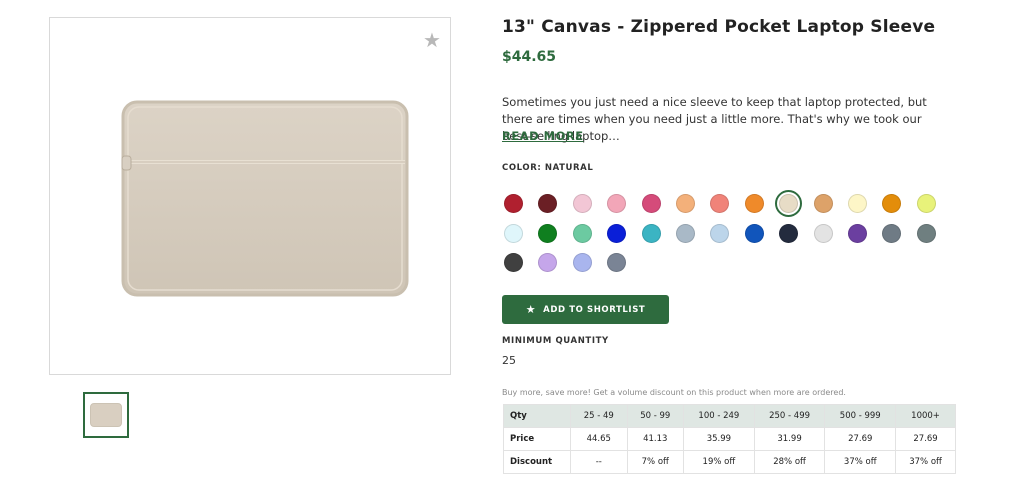 This screenshot has width=1024, height=486. Describe the element at coordinates (594, 309) in the screenshot. I see `add-to-shortlist-label: ADD TO SHORTLIST` at that location.